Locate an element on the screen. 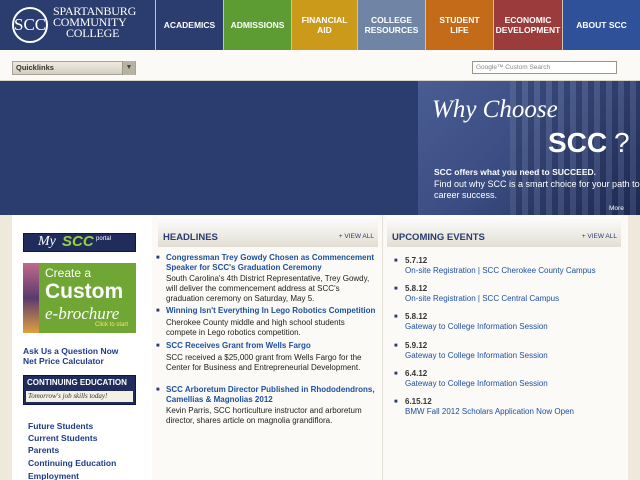  link-parents: Parents is located at coordinates (43, 450).